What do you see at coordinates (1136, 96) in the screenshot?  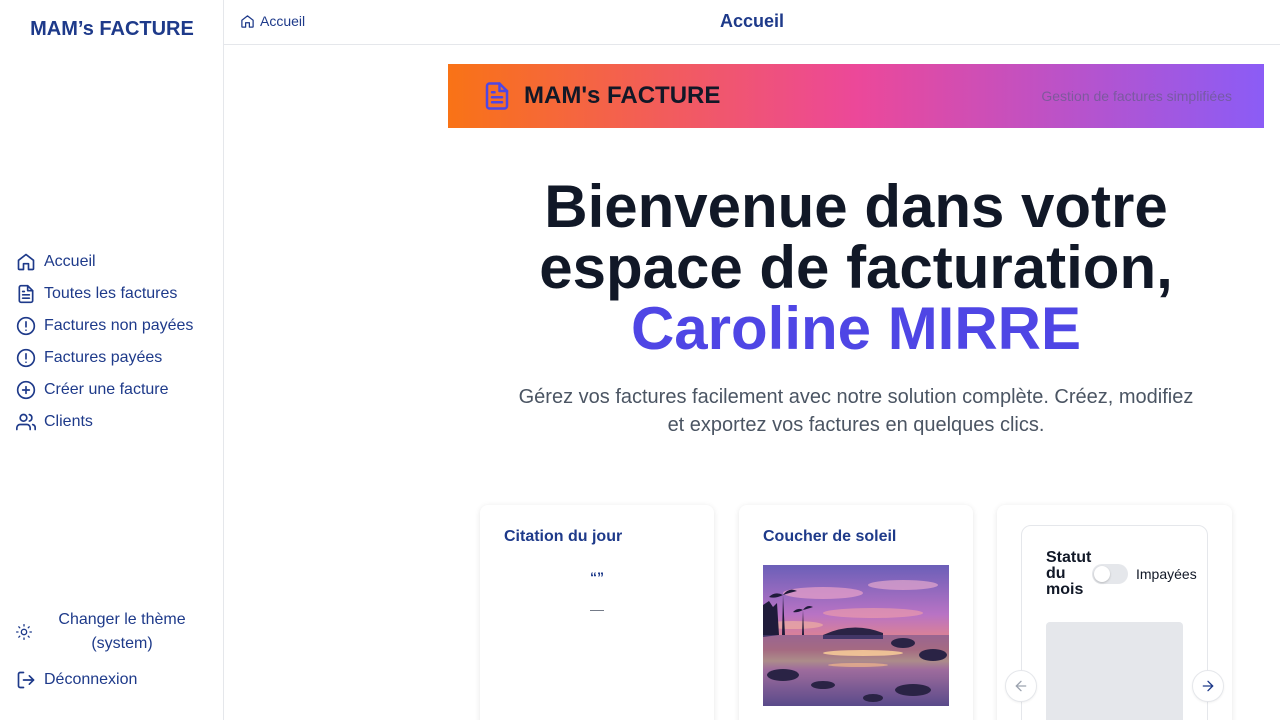 I see `banner-subtitle: Gestion de factures simplifiées` at bounding box center [1136, 96].